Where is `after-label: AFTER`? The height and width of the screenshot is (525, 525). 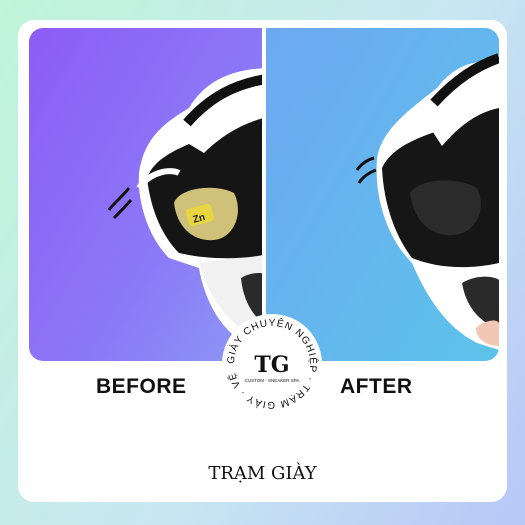
after-label: AFTER is located at coordinates (376, 386).